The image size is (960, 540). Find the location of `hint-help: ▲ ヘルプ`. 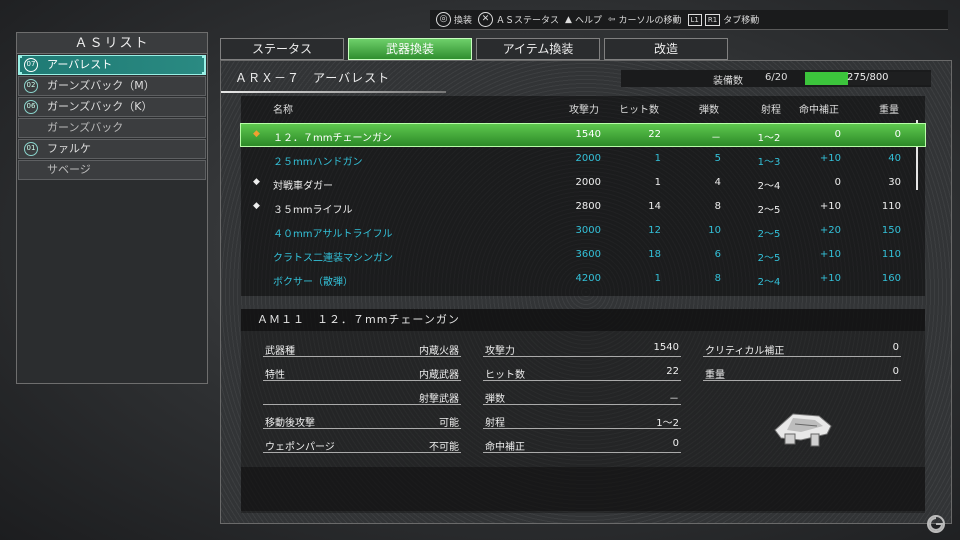

hint-help: ▲ ヘルプ is located at coordinates (583, 20).